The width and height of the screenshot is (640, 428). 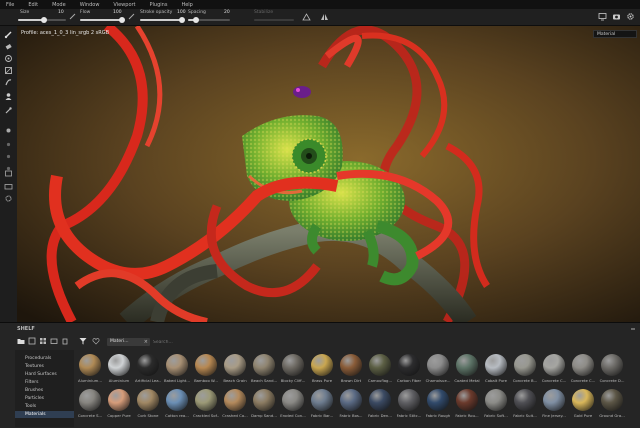 What do you see at coordinates (148, 406) in the screenshot?
I see `material-item: Cork Stone` at bounding box center [148, 406].